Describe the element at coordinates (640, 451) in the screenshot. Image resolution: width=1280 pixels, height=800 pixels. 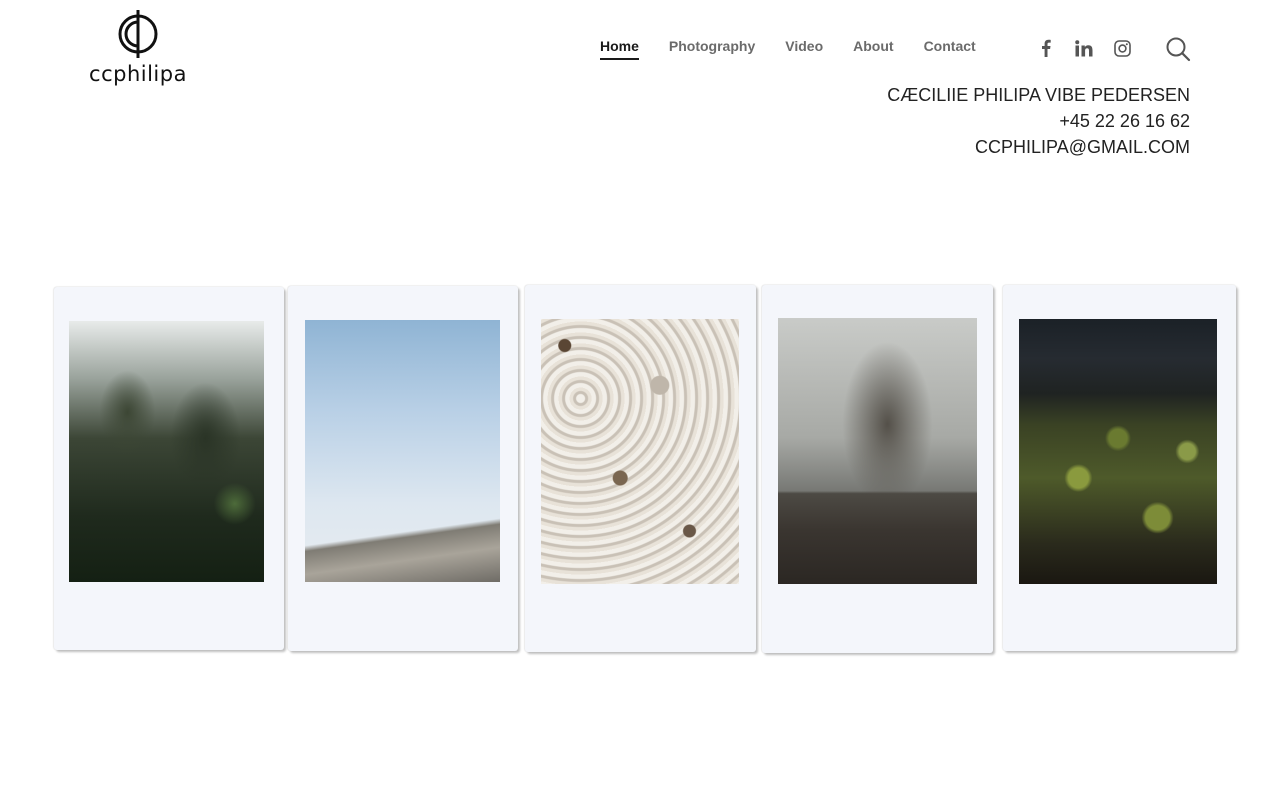
I see `photo-shells` at that location.